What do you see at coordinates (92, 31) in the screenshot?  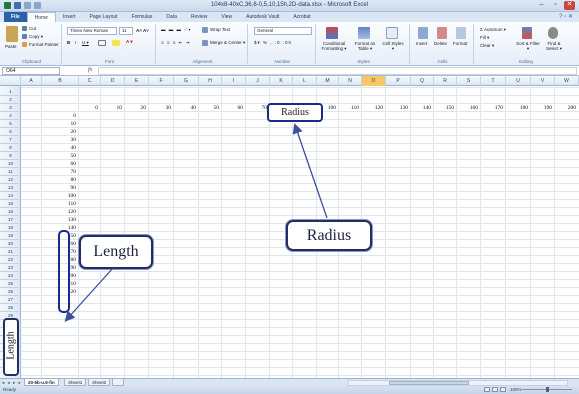 I see `font-name-select: Times New Roman` at bounding box center [92, 31].